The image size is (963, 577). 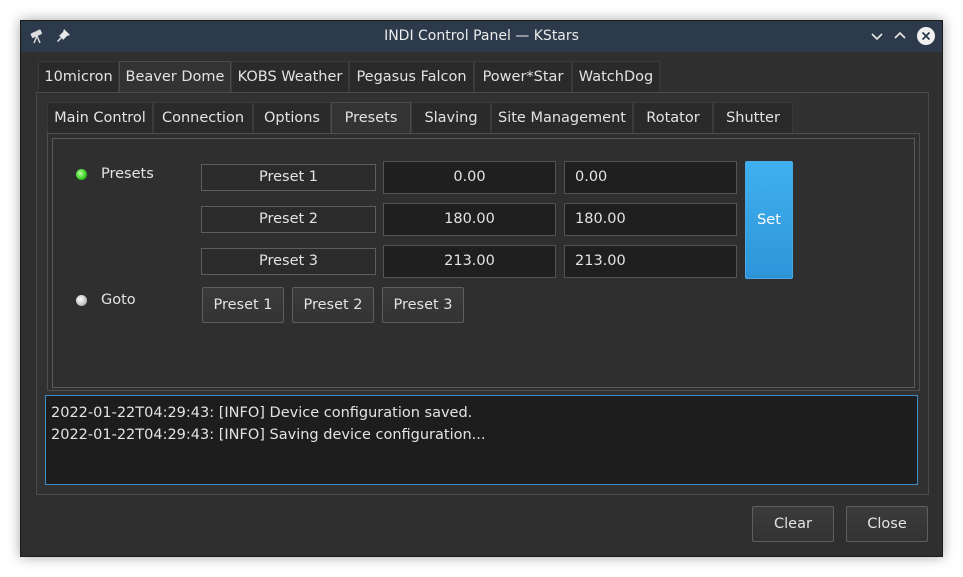 What do you see at coordinates (469, 261) in the screenshot?
I see `preset-3-value: 213.00` at bounding box center [469, 261].